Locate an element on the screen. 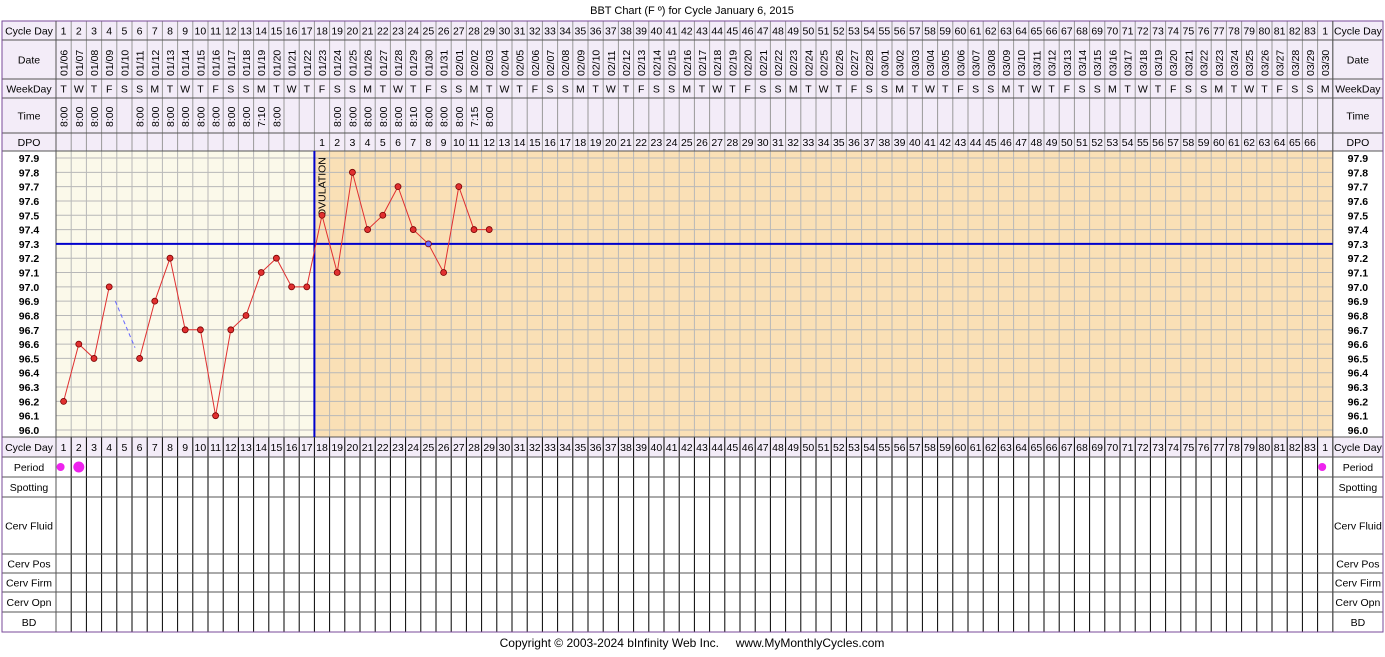 The width and height of the screenshot is (1385, 657). date-label: 02/06 is located at coordinates (536, 63).